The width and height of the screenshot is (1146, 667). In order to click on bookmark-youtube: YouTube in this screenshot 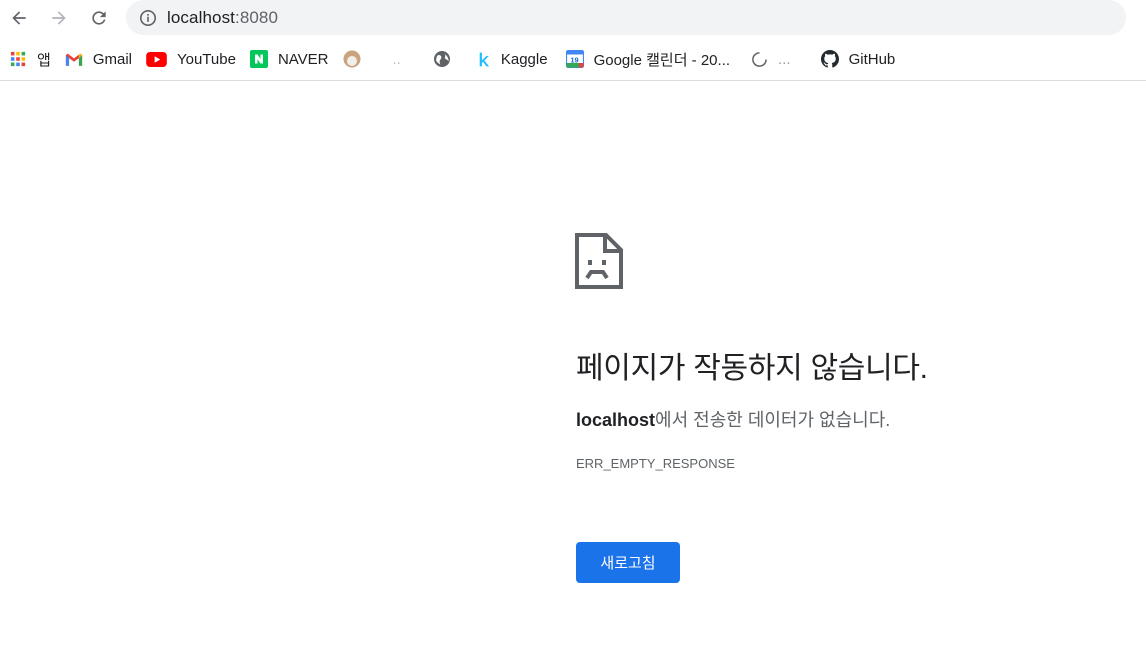, I will do `click(191, 59)`.